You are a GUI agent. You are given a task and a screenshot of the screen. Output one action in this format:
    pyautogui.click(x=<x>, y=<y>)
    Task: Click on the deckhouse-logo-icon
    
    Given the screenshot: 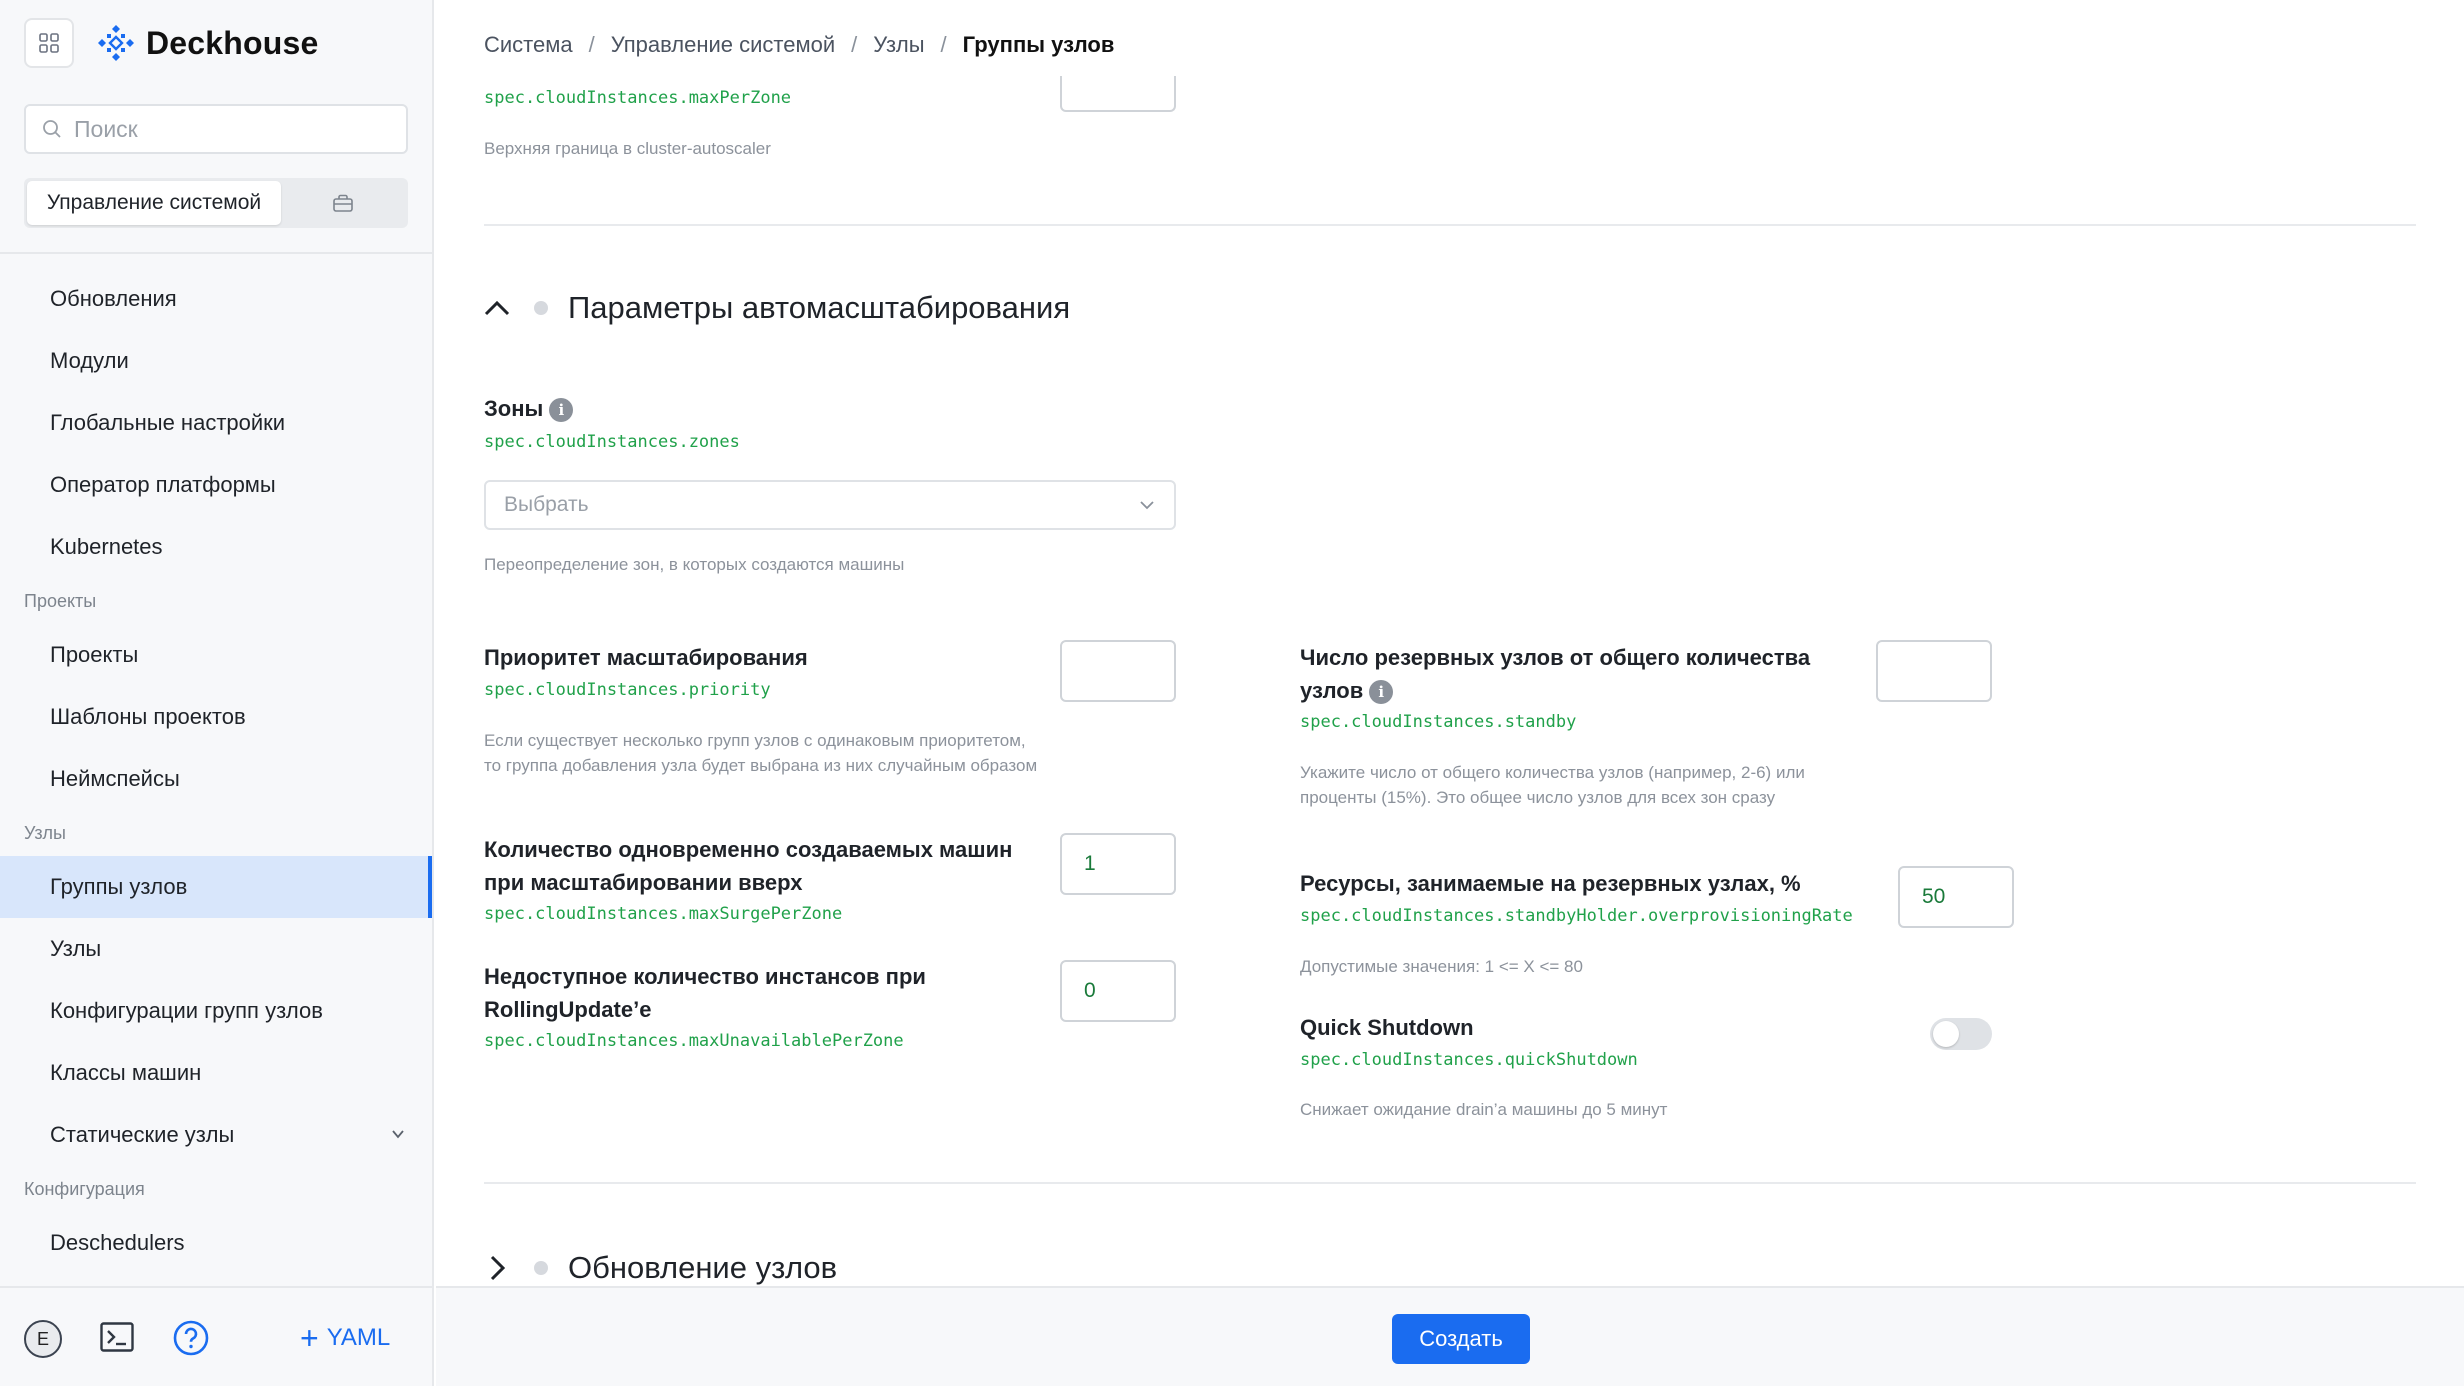 What is the action you would take?
    pyautogui.click(x=116, y=43)
    